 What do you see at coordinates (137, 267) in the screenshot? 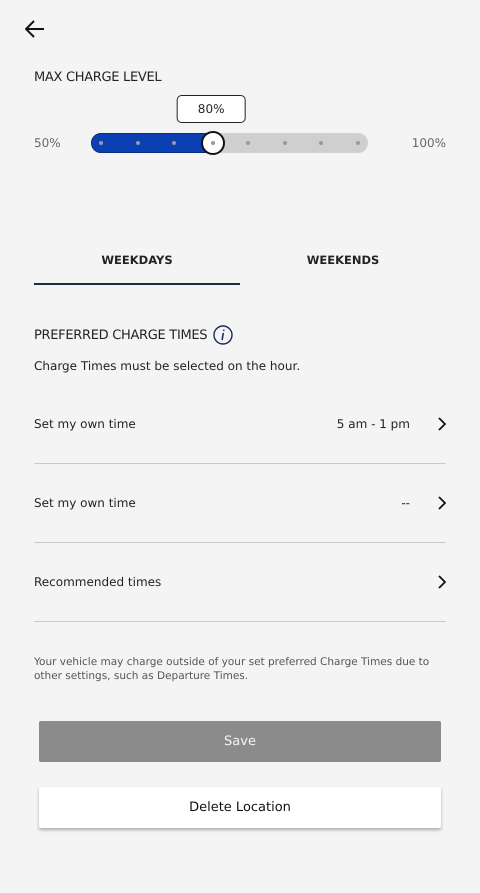
I see `tab: WEEKDAYS` at bounding box center [137, 267].